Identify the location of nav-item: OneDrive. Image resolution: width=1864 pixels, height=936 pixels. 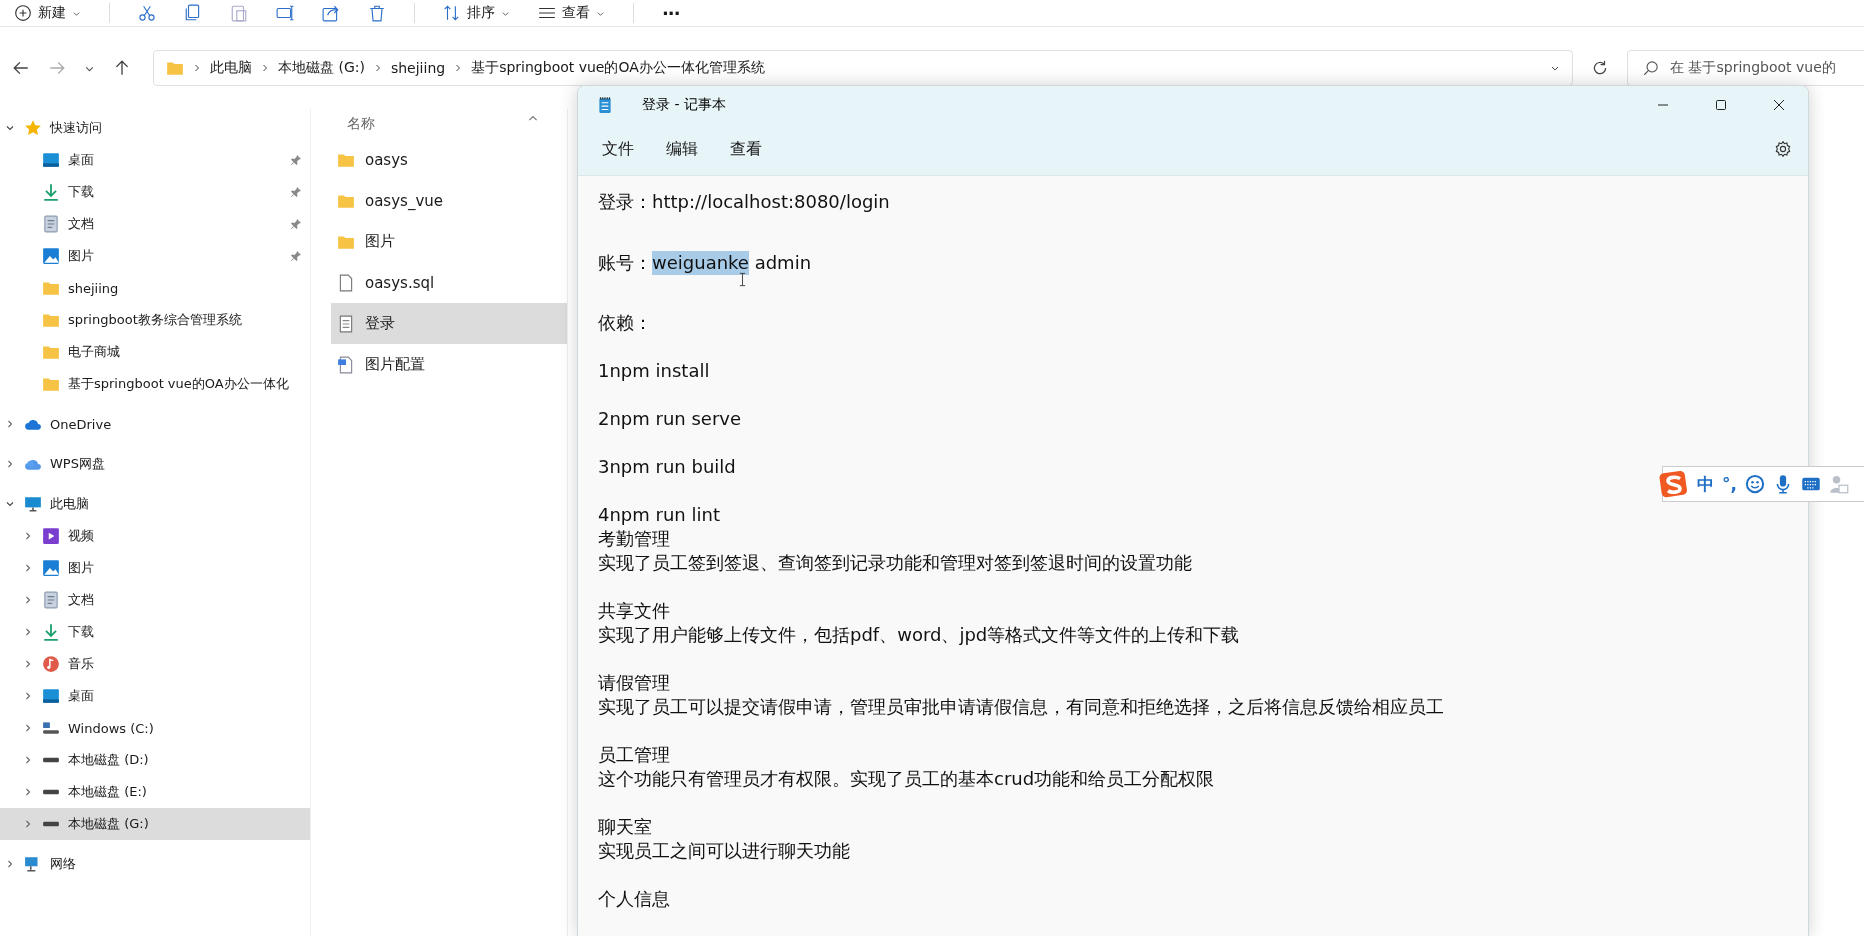
(155, 424).